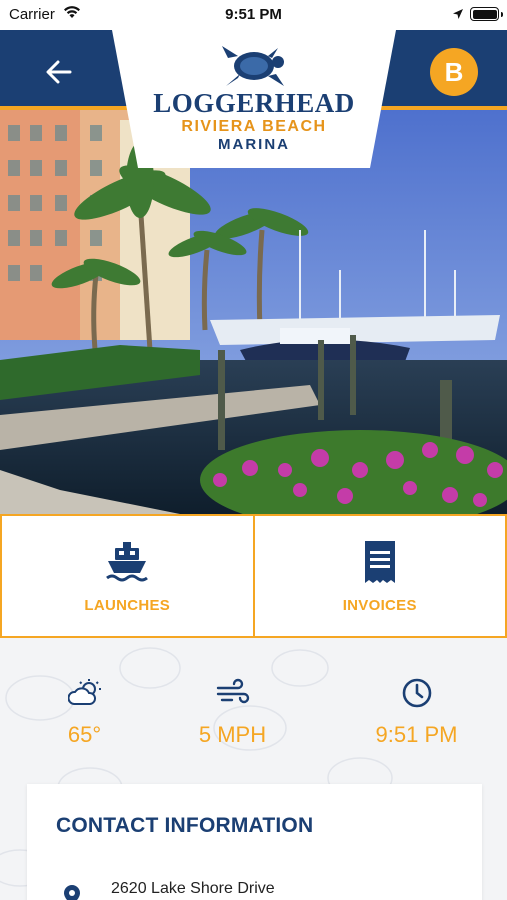 Image resolution: width=507 pixels, height=900 pixels. Describe the element at coordinates (84, 713) in the screenshot. I see `temperature-block: 65°` at that location.